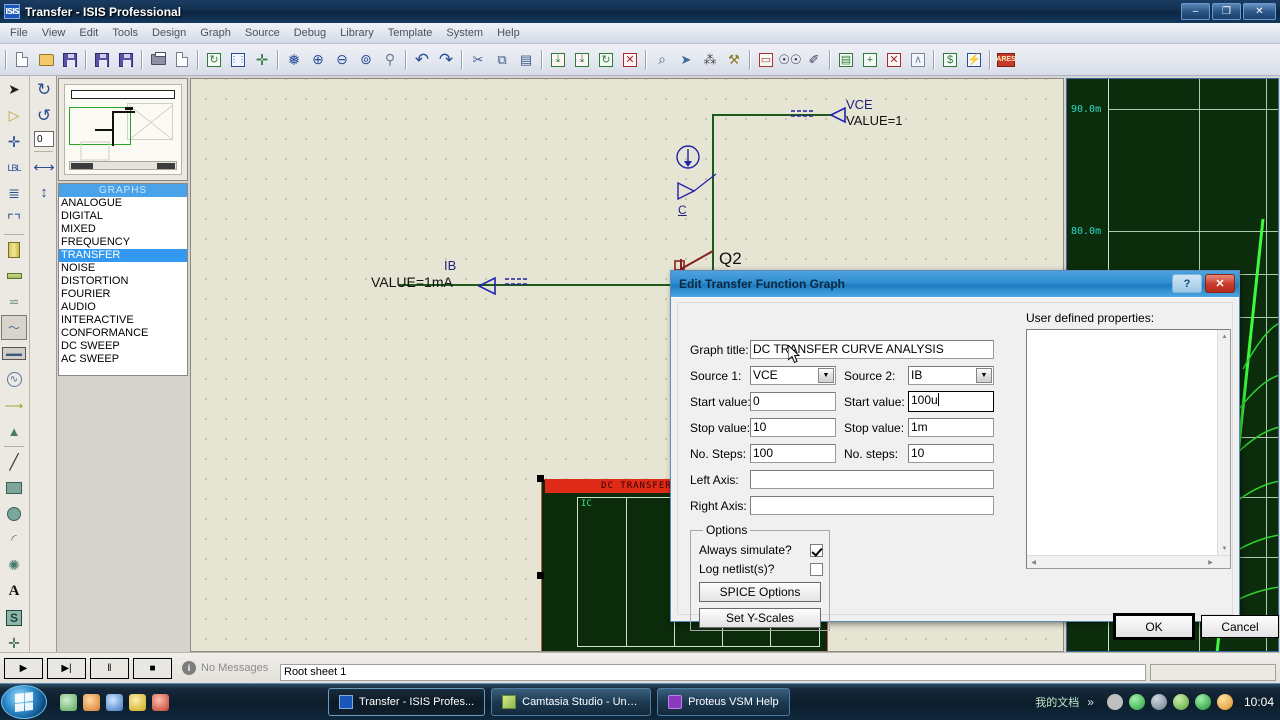 This screenshot has height=720, width=1280. What do you see at coordinates (123, 294) in the screenshot?
I see `graph-type-fourier: FOURIER` at bounding box center [123, 294].